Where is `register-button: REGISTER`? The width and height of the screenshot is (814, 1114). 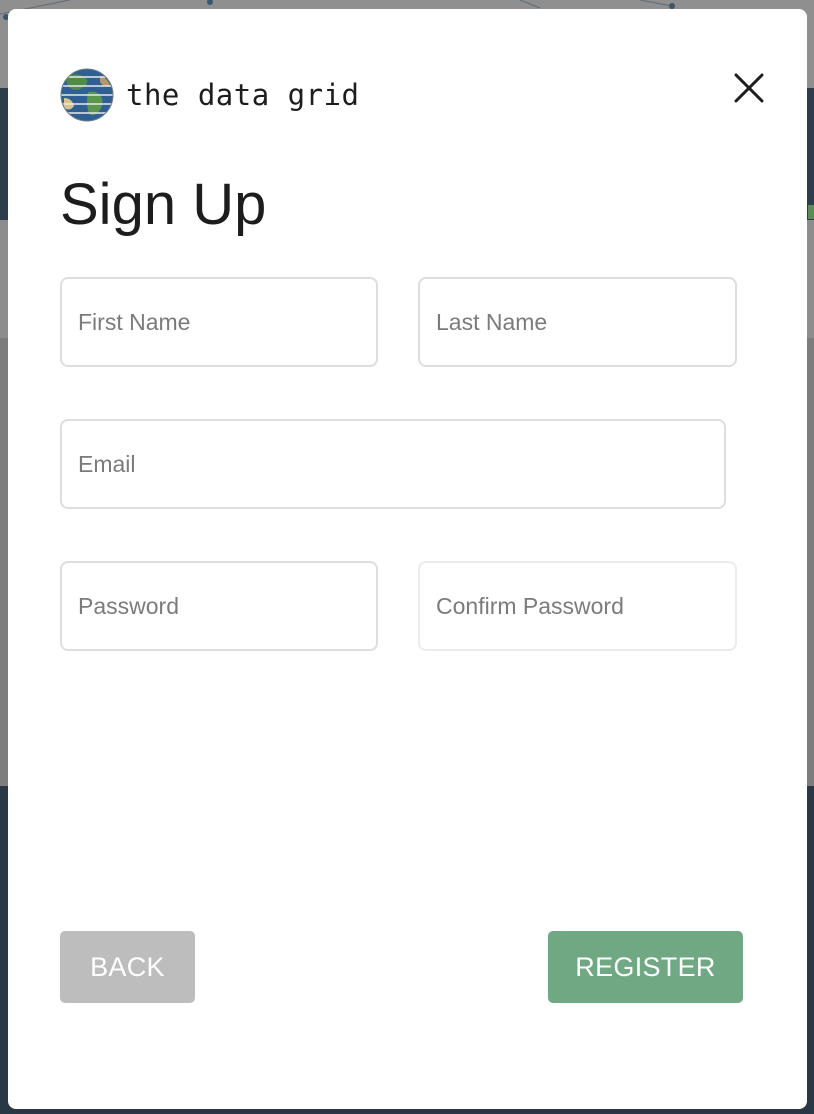 register-button: REGISTER is located at coordinates (645, 967).